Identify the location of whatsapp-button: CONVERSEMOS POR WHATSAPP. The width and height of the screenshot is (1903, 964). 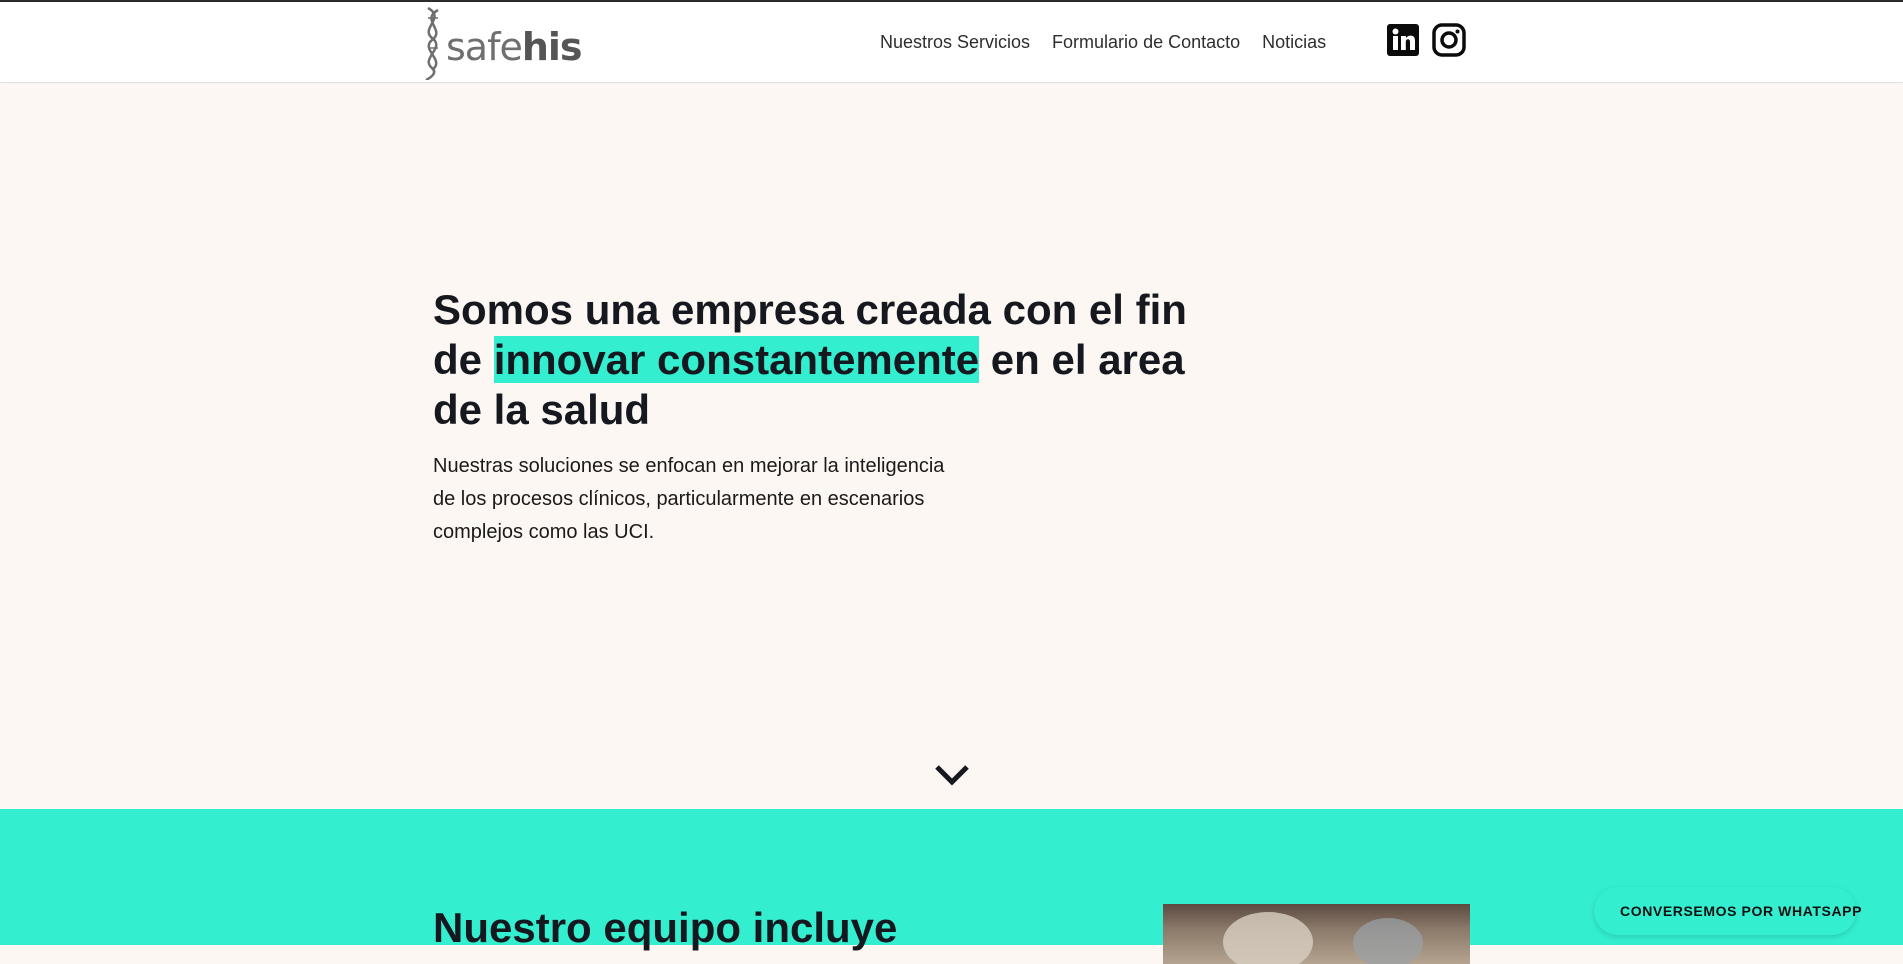
(1727, 911).